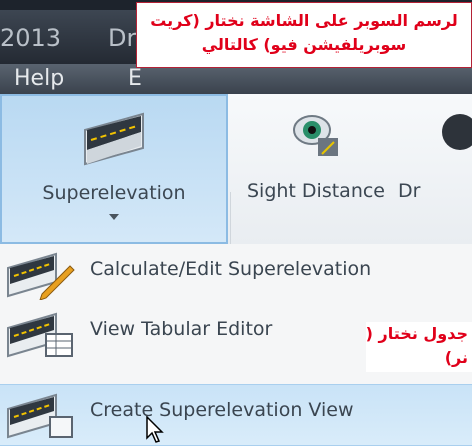  What do you see at coordinates (456, 357) in the screenshot?
I see `annotation-side-line2: نر)` at bounding box center [456, 357].